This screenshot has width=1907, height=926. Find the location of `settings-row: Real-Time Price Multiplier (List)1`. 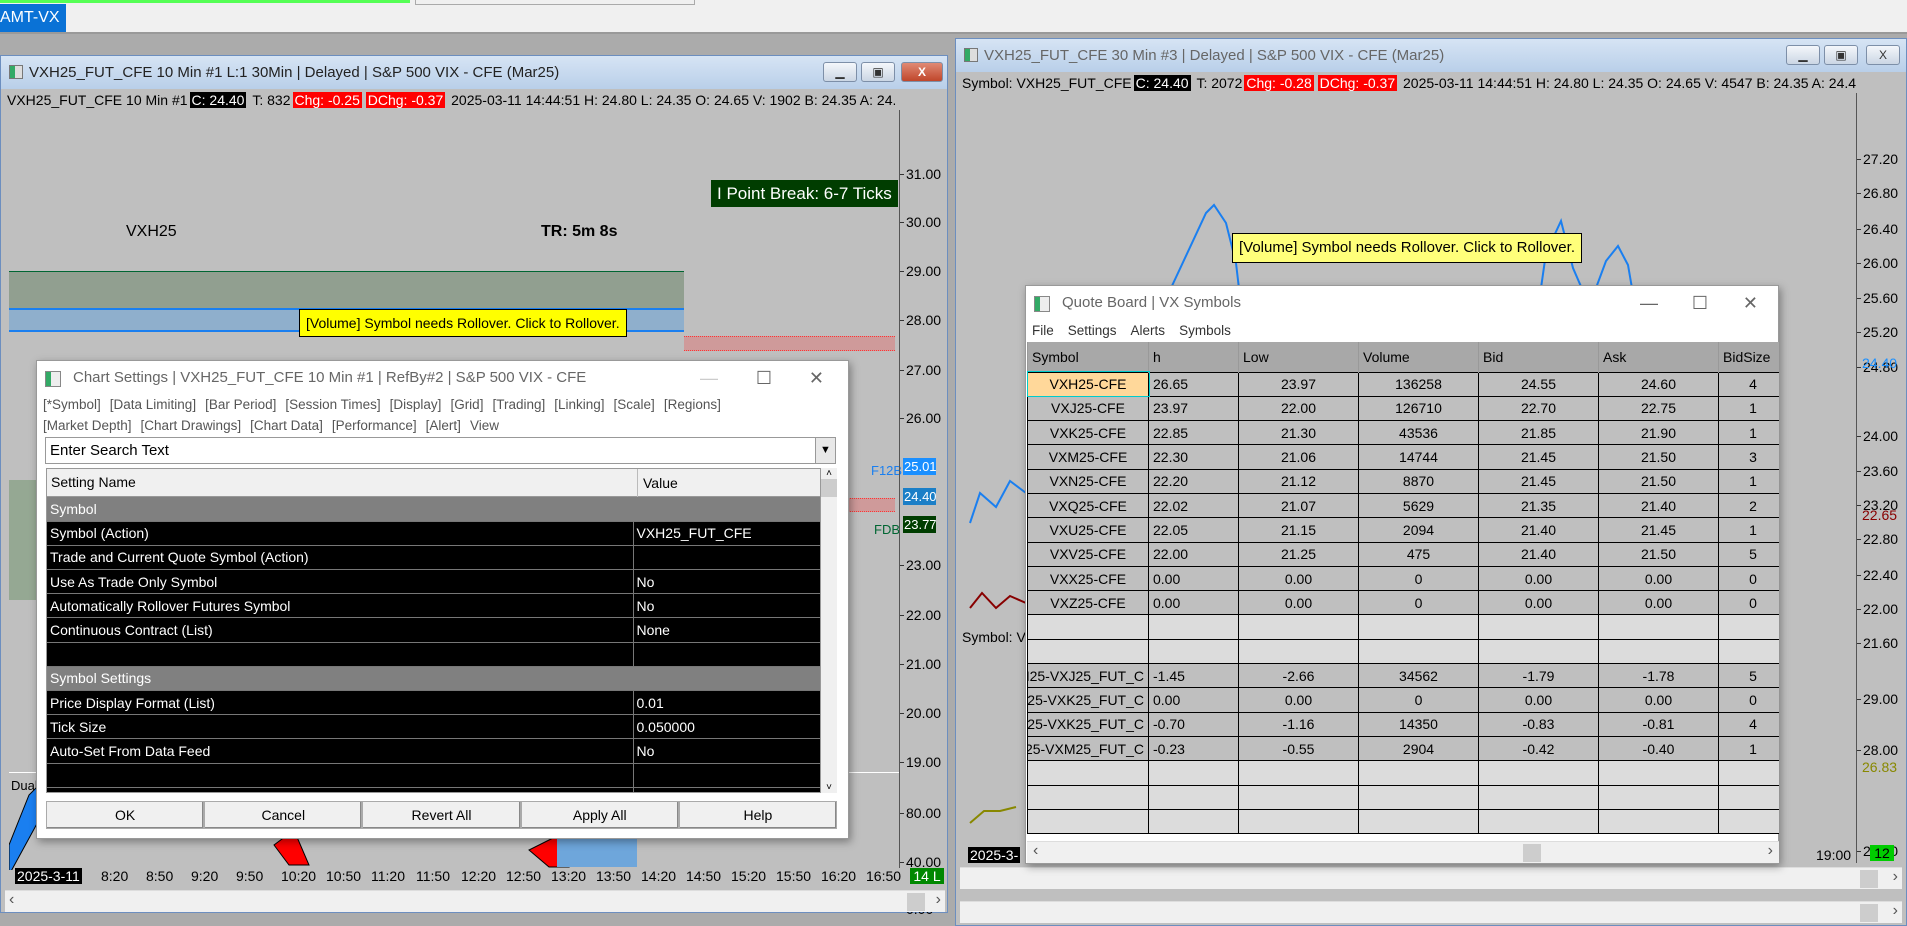

settings-row: Real-Time Price Multiplier (List)1 is located at coordinates (433, 789).